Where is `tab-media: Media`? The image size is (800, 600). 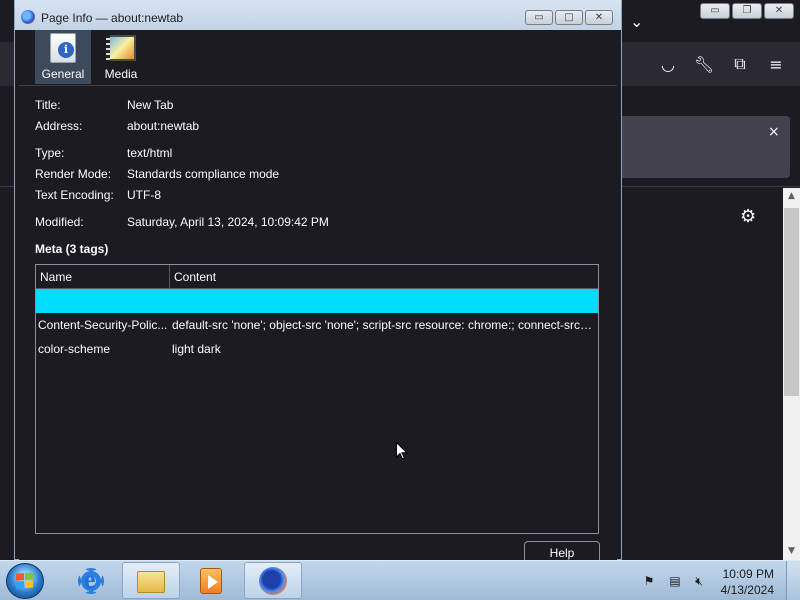
tab-media: Media is located at coordinates (121, 57).